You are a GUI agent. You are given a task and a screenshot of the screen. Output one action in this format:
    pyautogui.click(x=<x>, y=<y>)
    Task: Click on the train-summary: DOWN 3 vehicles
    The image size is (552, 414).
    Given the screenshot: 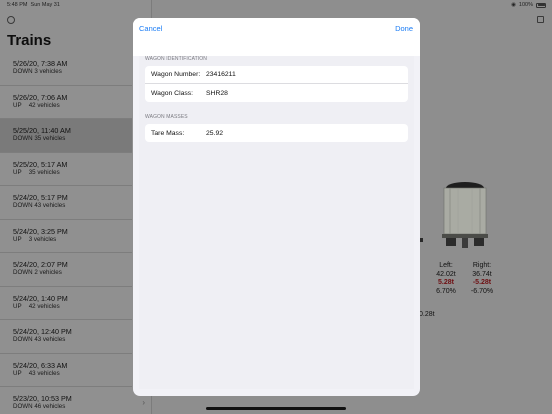 What is the action you would take?
    pyautogui.click(x=72, y=72)
    